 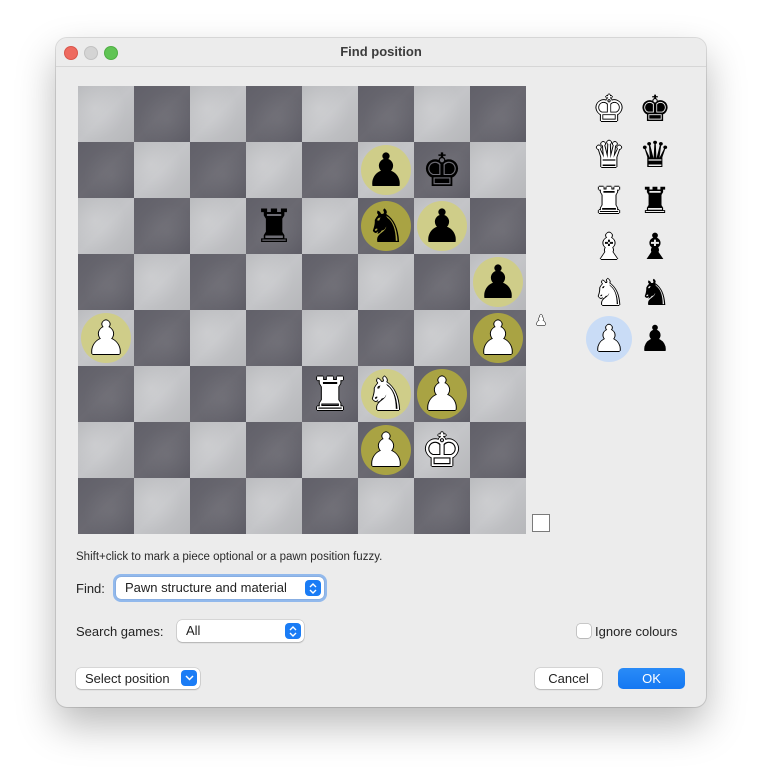 I want to click on square-a2, so click(x=106, y=450).